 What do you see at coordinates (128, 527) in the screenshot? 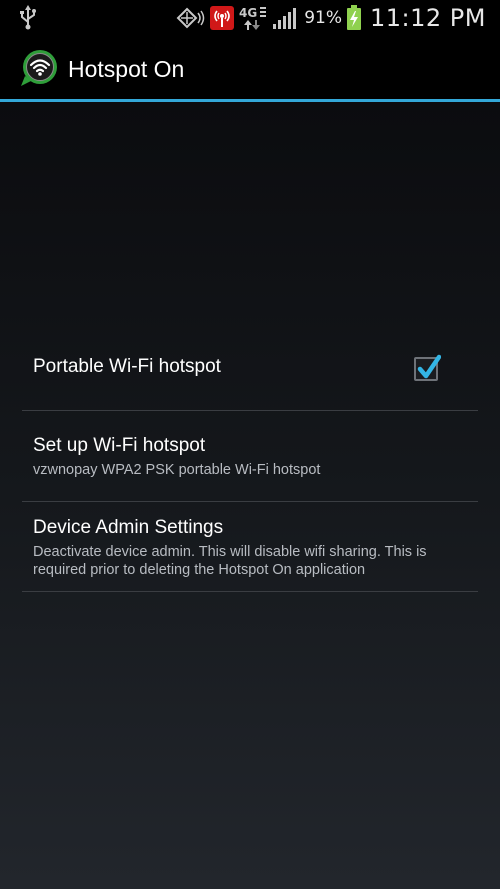
I see `pref-title-admin: Device Admin Settings` at bounding box center [128, 527].